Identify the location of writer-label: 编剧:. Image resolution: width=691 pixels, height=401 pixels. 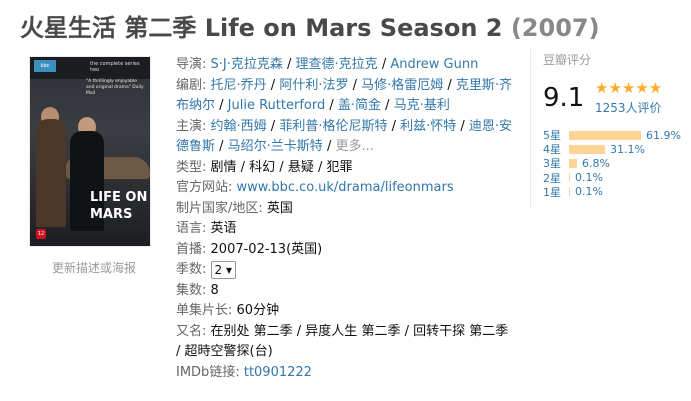
(191, 85).